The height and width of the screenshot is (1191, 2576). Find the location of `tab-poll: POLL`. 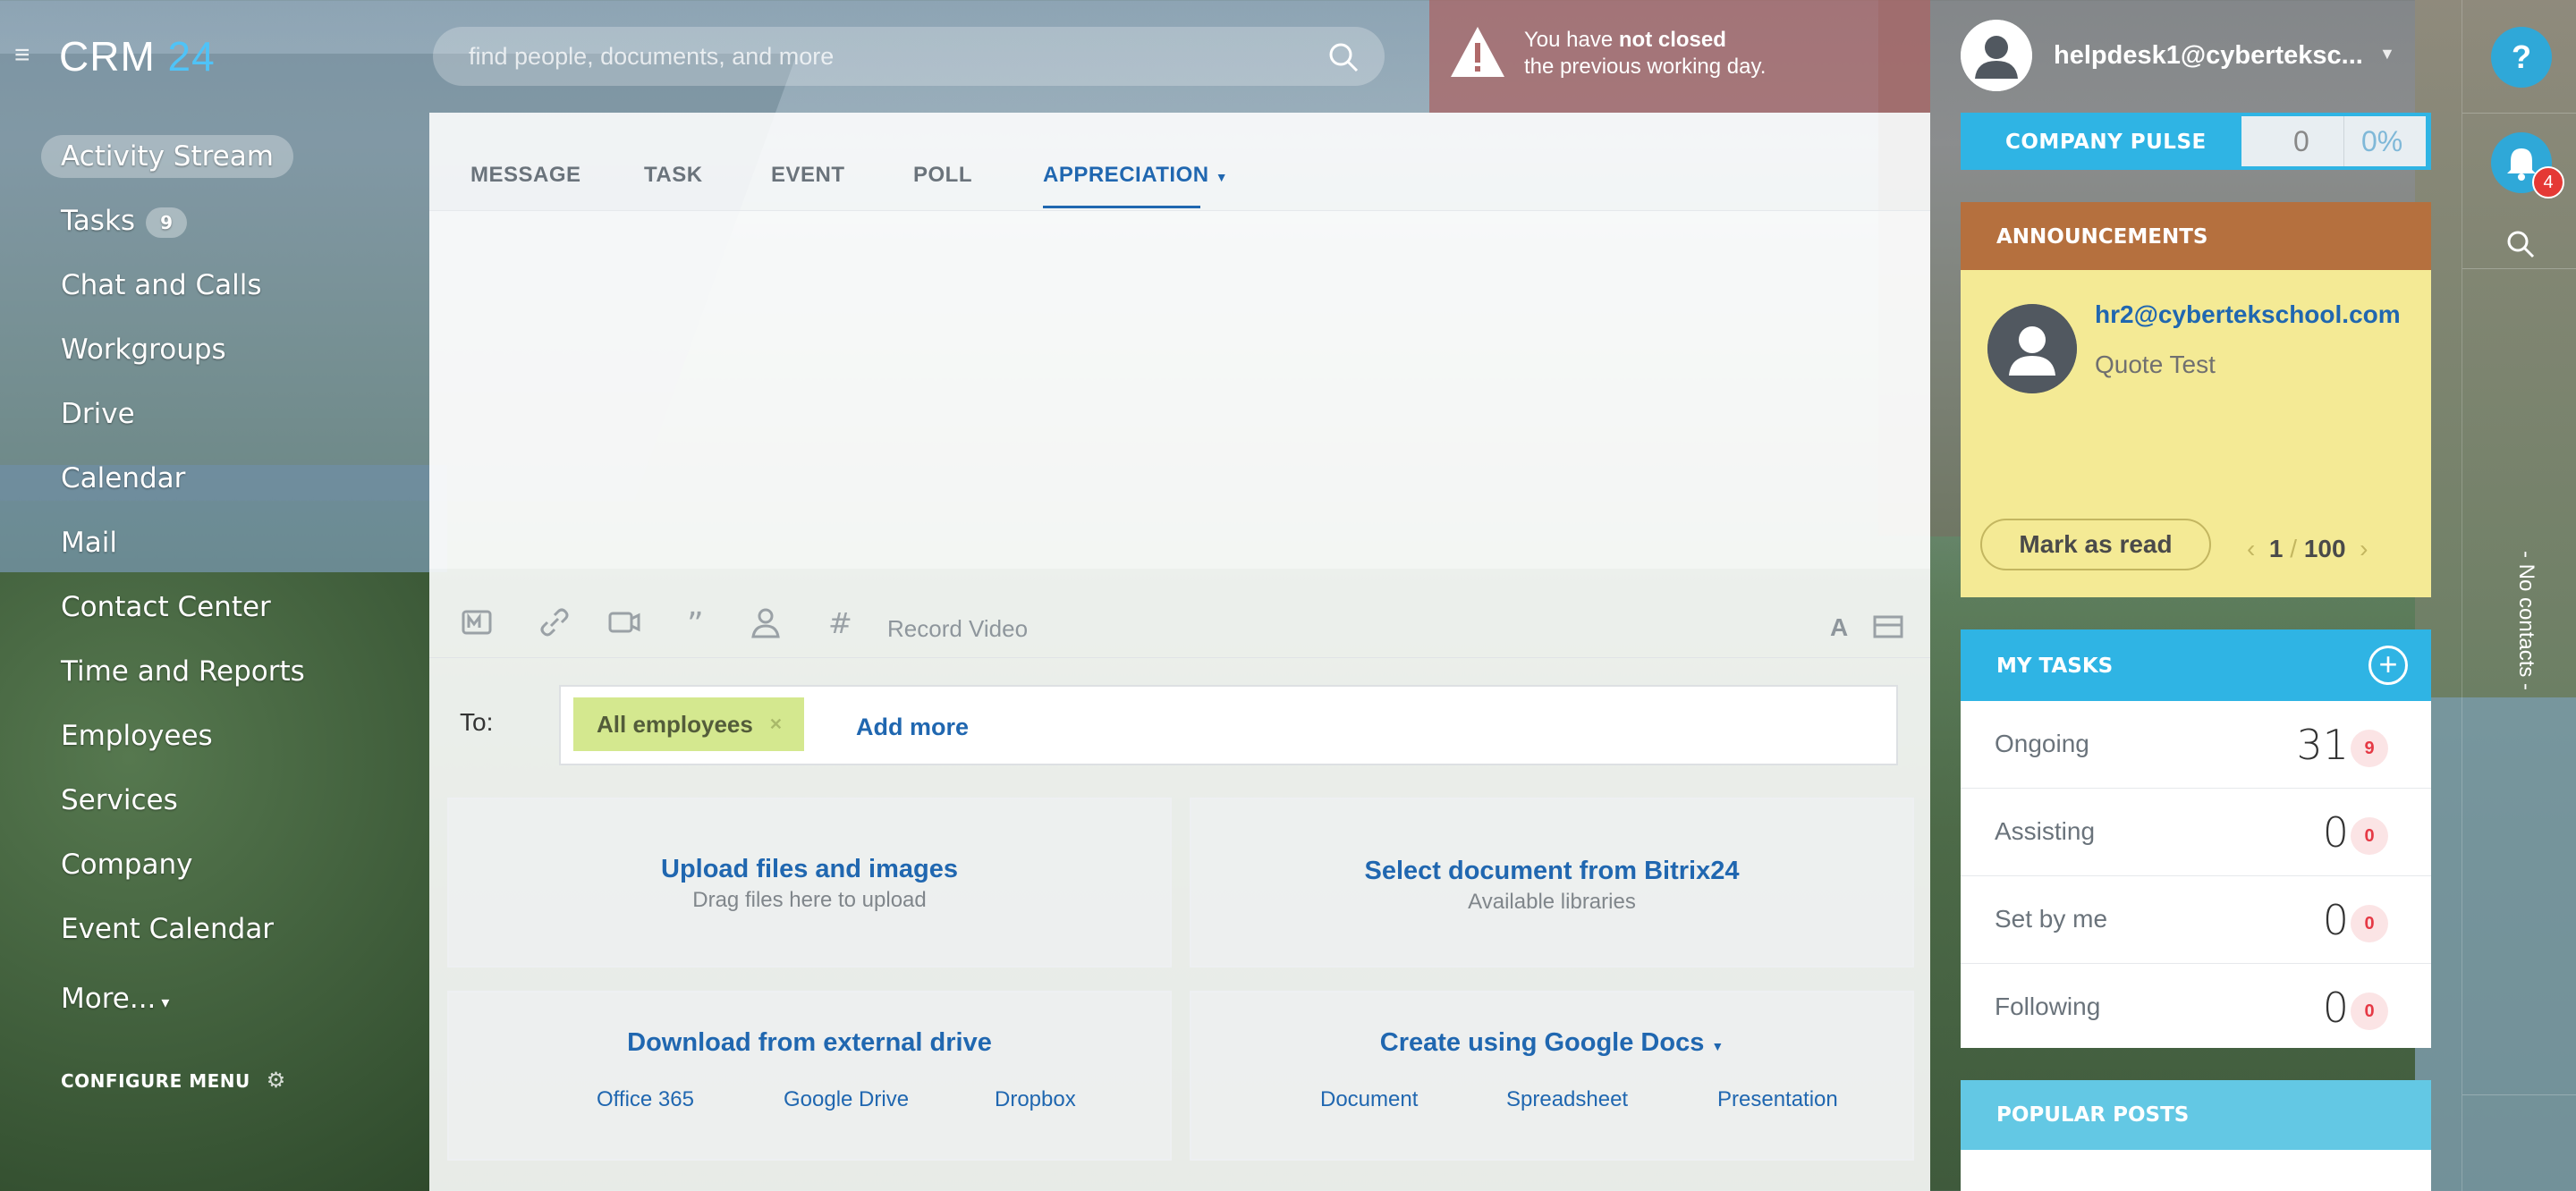

tab-poll: POLL is located at coordinates (942, 175).